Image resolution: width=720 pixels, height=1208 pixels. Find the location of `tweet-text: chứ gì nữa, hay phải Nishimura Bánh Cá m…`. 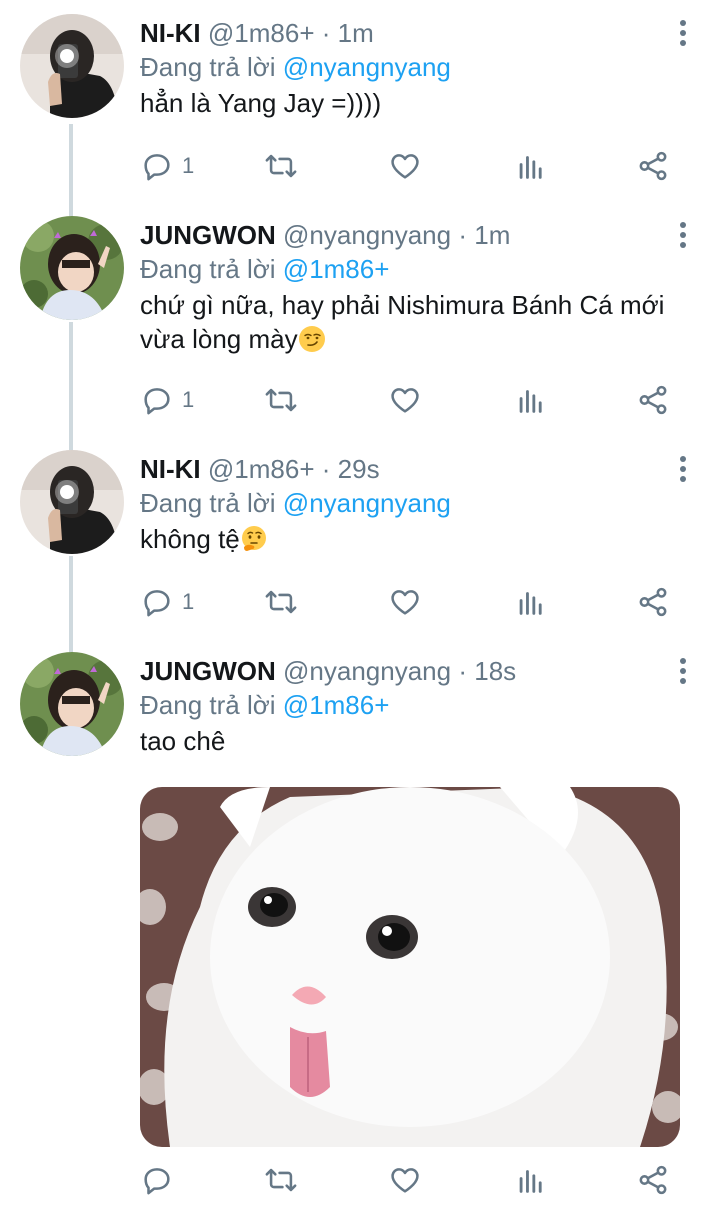

tweet-text: chứ gì nữa, hay phải Nishimura Bánh Cá m… is located at coordinates (402, 322).